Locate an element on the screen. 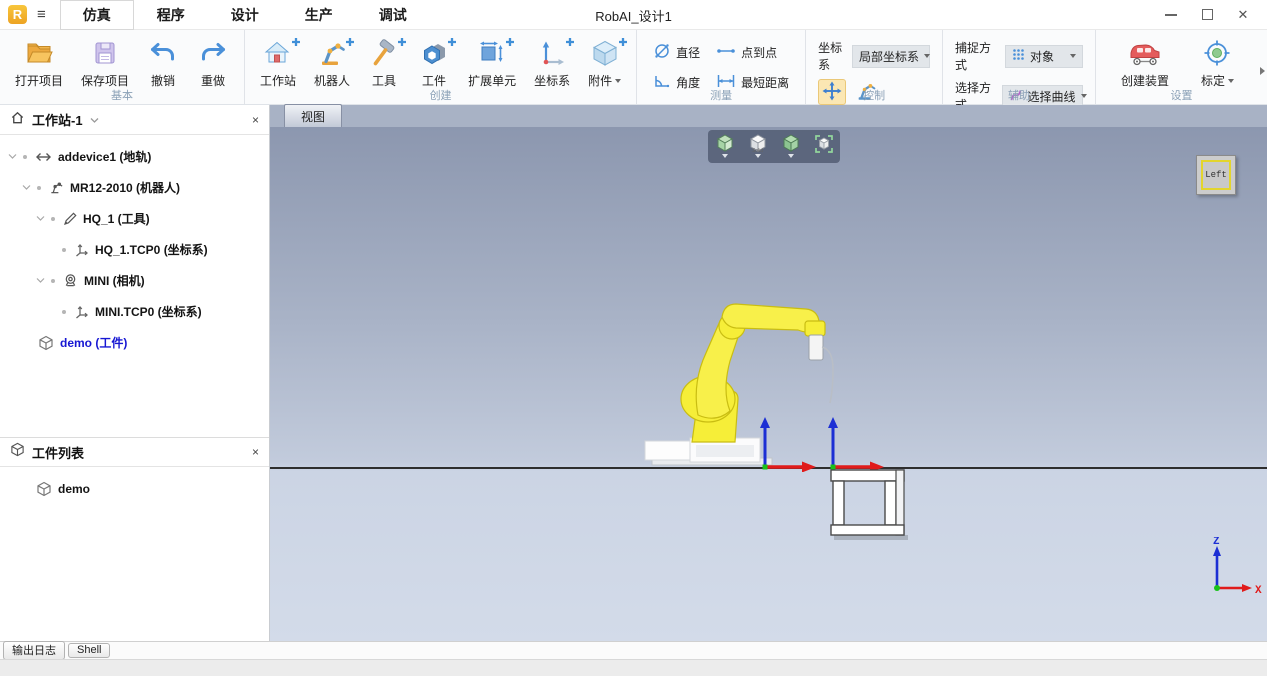  menu-tab-design: 设计 is located at coordinates (245, 15).